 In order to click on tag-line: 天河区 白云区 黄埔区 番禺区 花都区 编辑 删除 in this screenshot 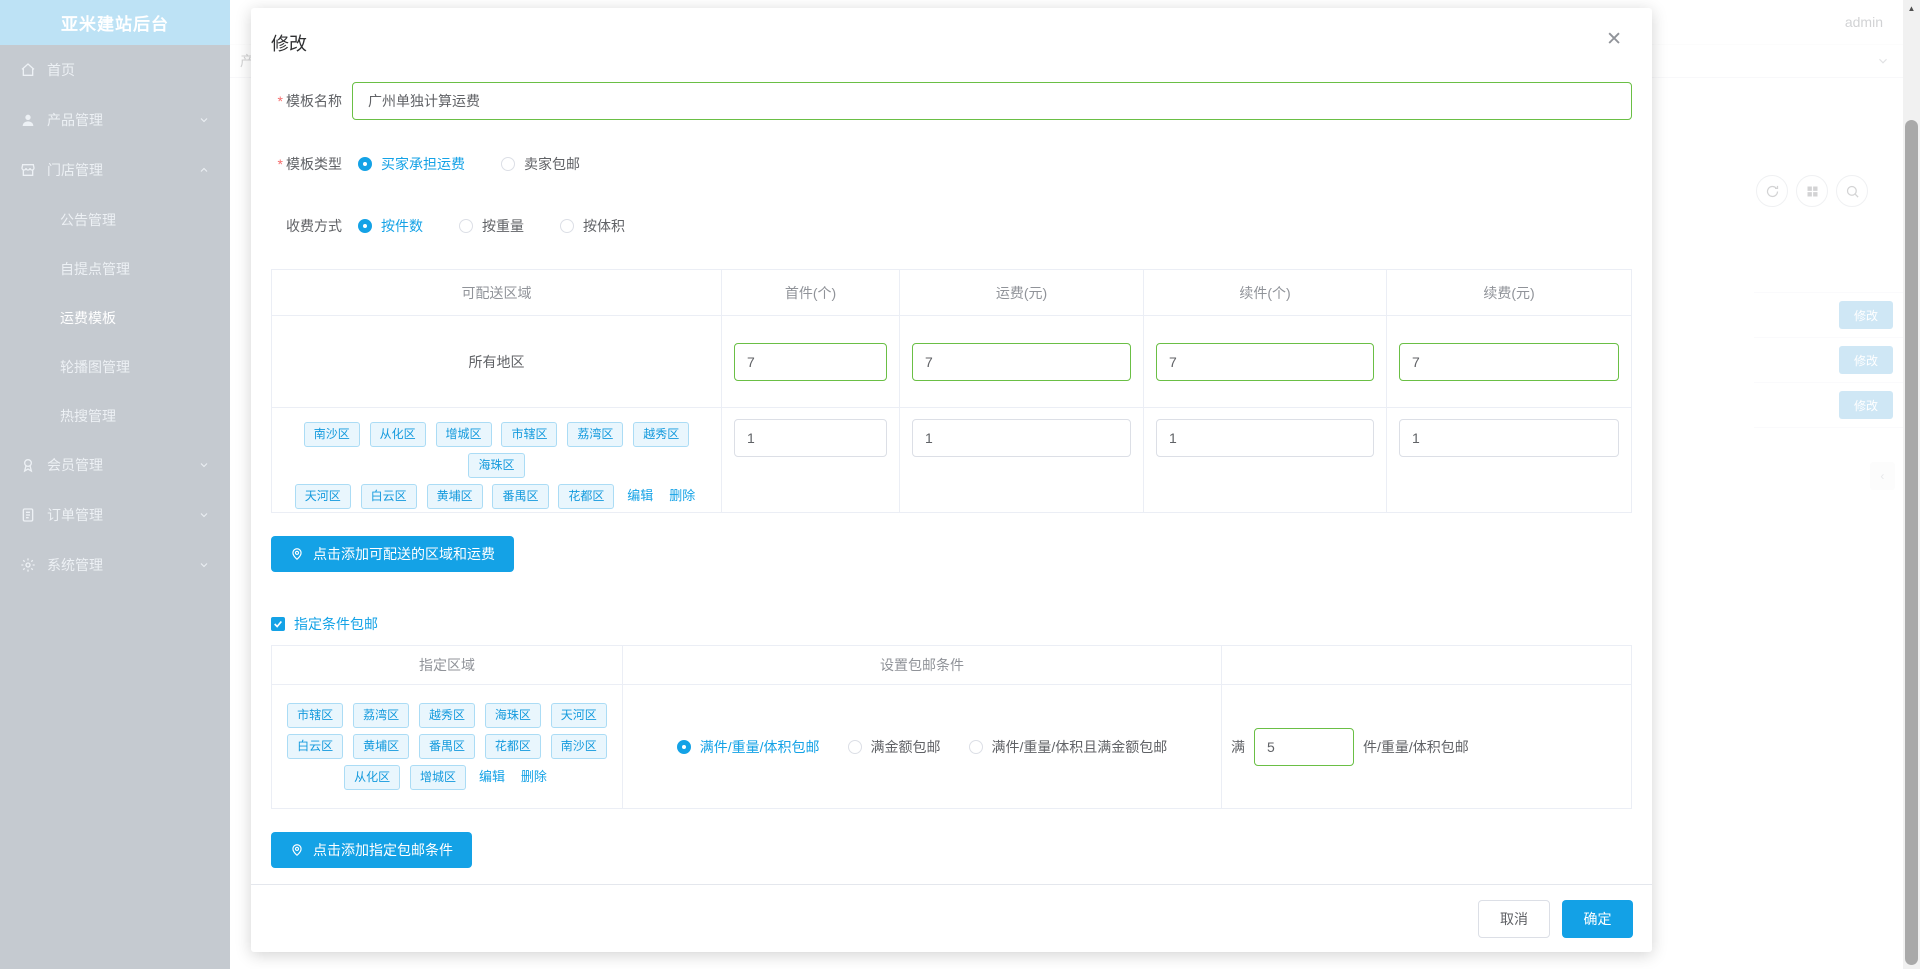, I will do `click(496, 496)`.